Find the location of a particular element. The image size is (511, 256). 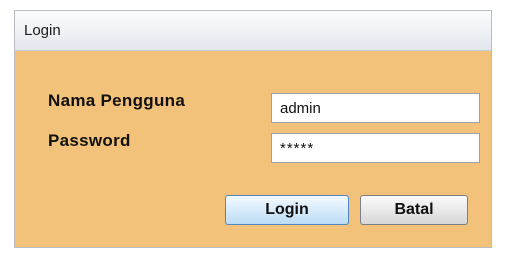

window-title: Login is located at coordinates (42, 30).